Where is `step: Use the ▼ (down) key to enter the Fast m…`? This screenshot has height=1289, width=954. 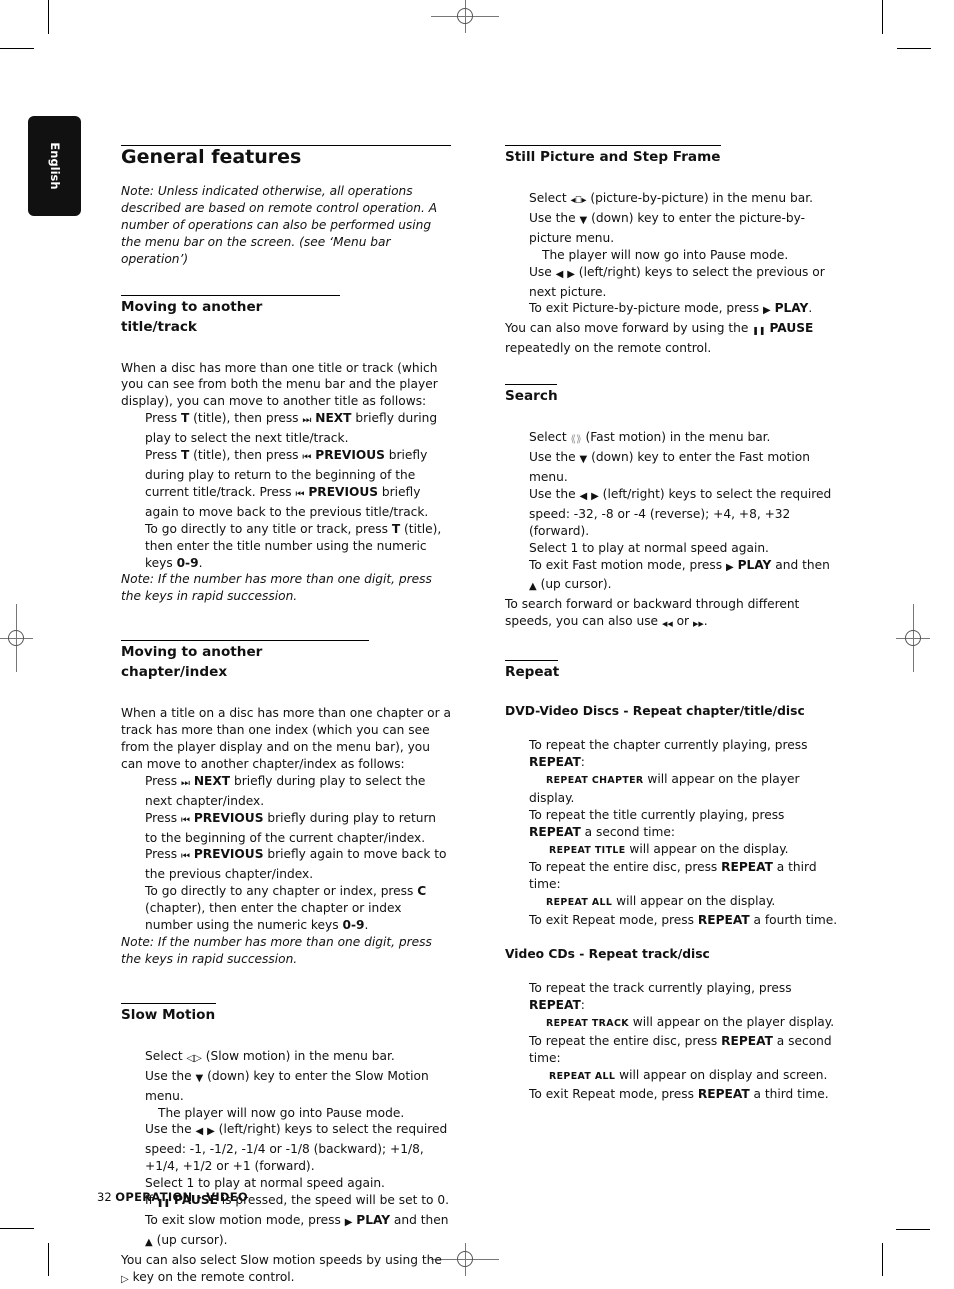 step: Use the ▼ (down) key to enter the Fast m… is located at coordinates (669, 467).